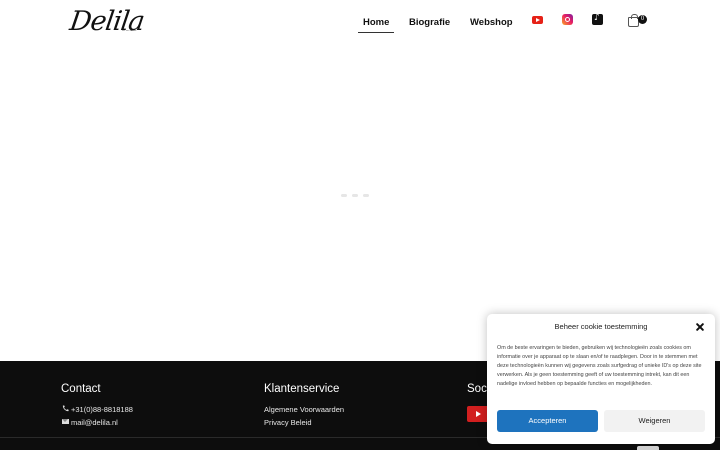 The height and width of the screenshot is (450, 720). Describe the element at coordinates (429, 22) in the screenshot. I see `nav-item-biografie: Biografie` at that location.